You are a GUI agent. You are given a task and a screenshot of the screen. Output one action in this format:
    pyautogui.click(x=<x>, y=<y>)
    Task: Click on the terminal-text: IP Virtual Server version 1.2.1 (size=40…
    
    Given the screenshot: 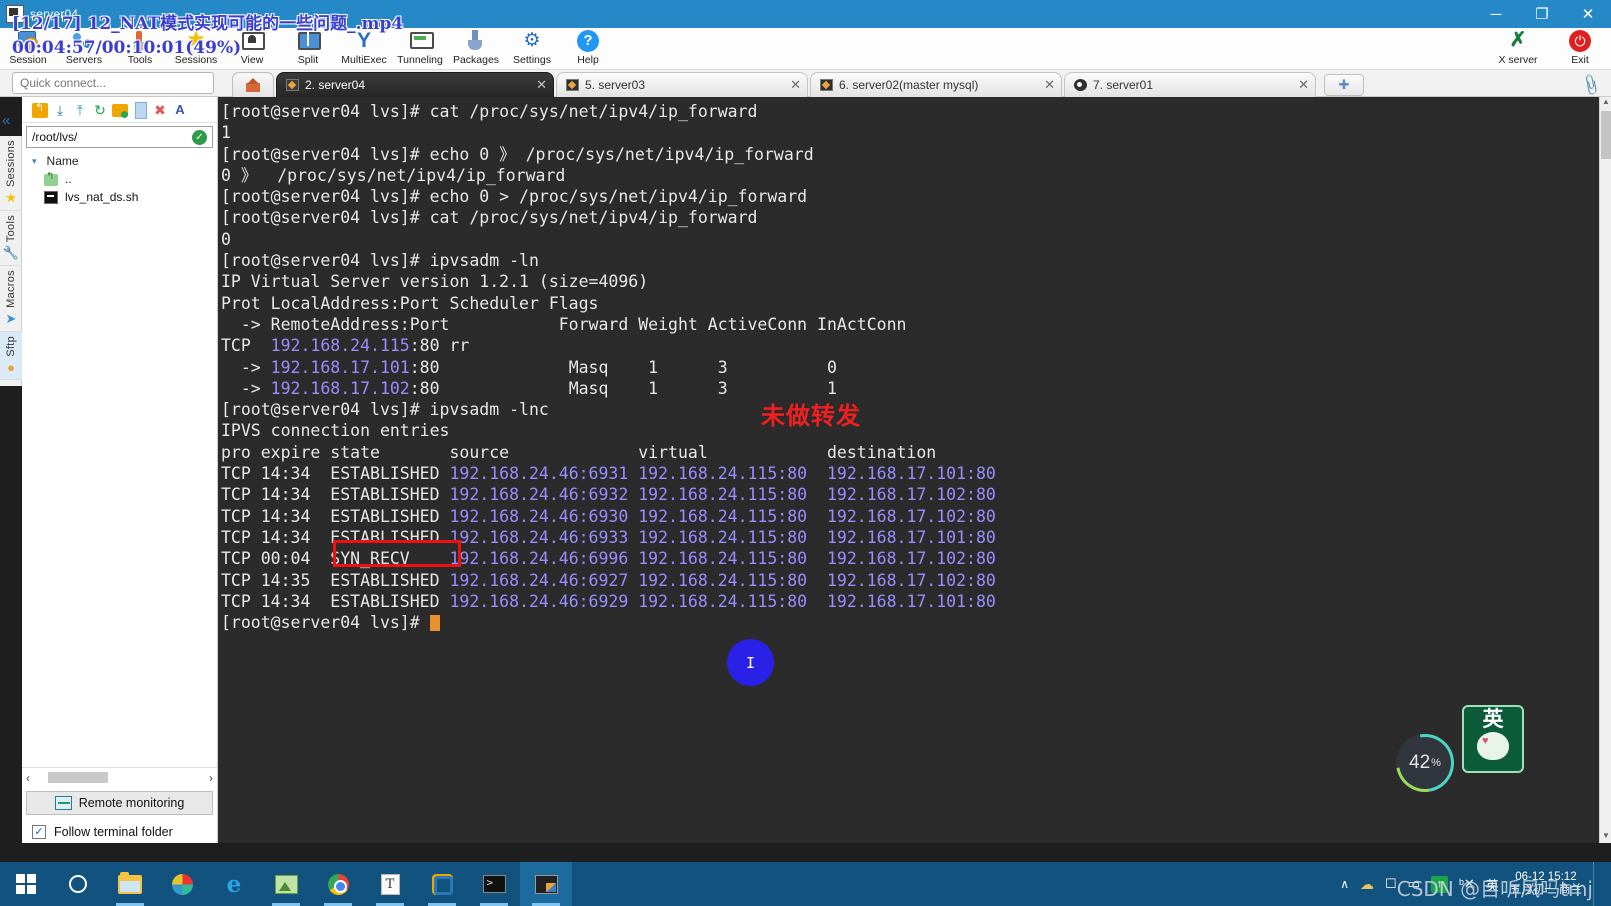 What is the action you would take?
    pyautogui.click(x=435, y=282)
    